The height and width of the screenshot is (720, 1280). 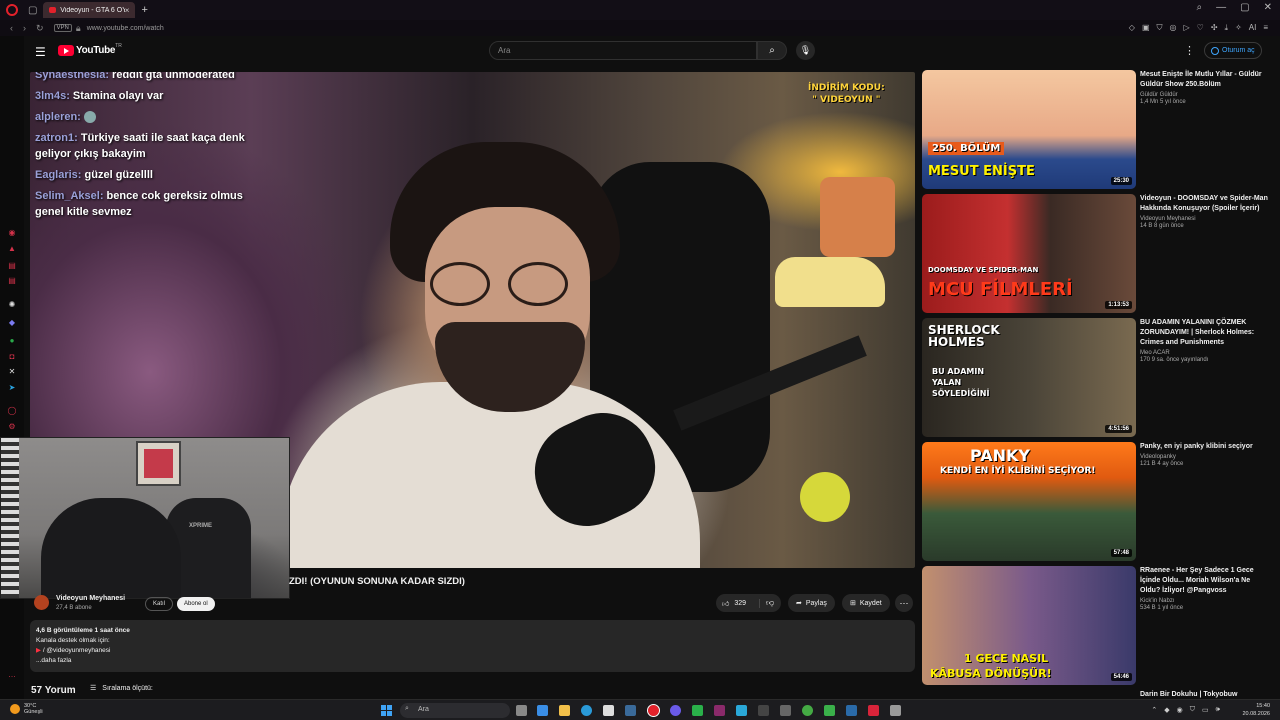 What do you see at coordinates (11, 28) in the screenshot?
I see `back-icon: ‹` at bounding box center [11, 28].